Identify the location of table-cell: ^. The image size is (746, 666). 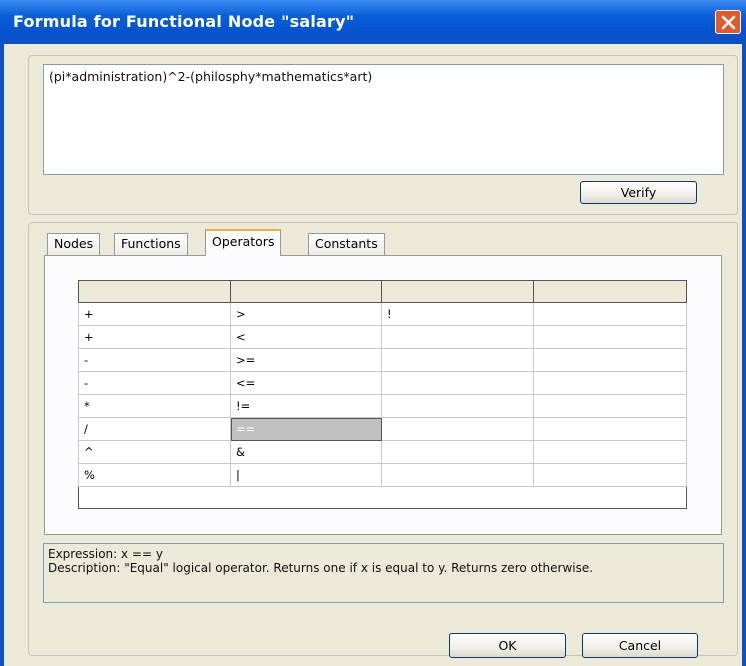
(154, 452).